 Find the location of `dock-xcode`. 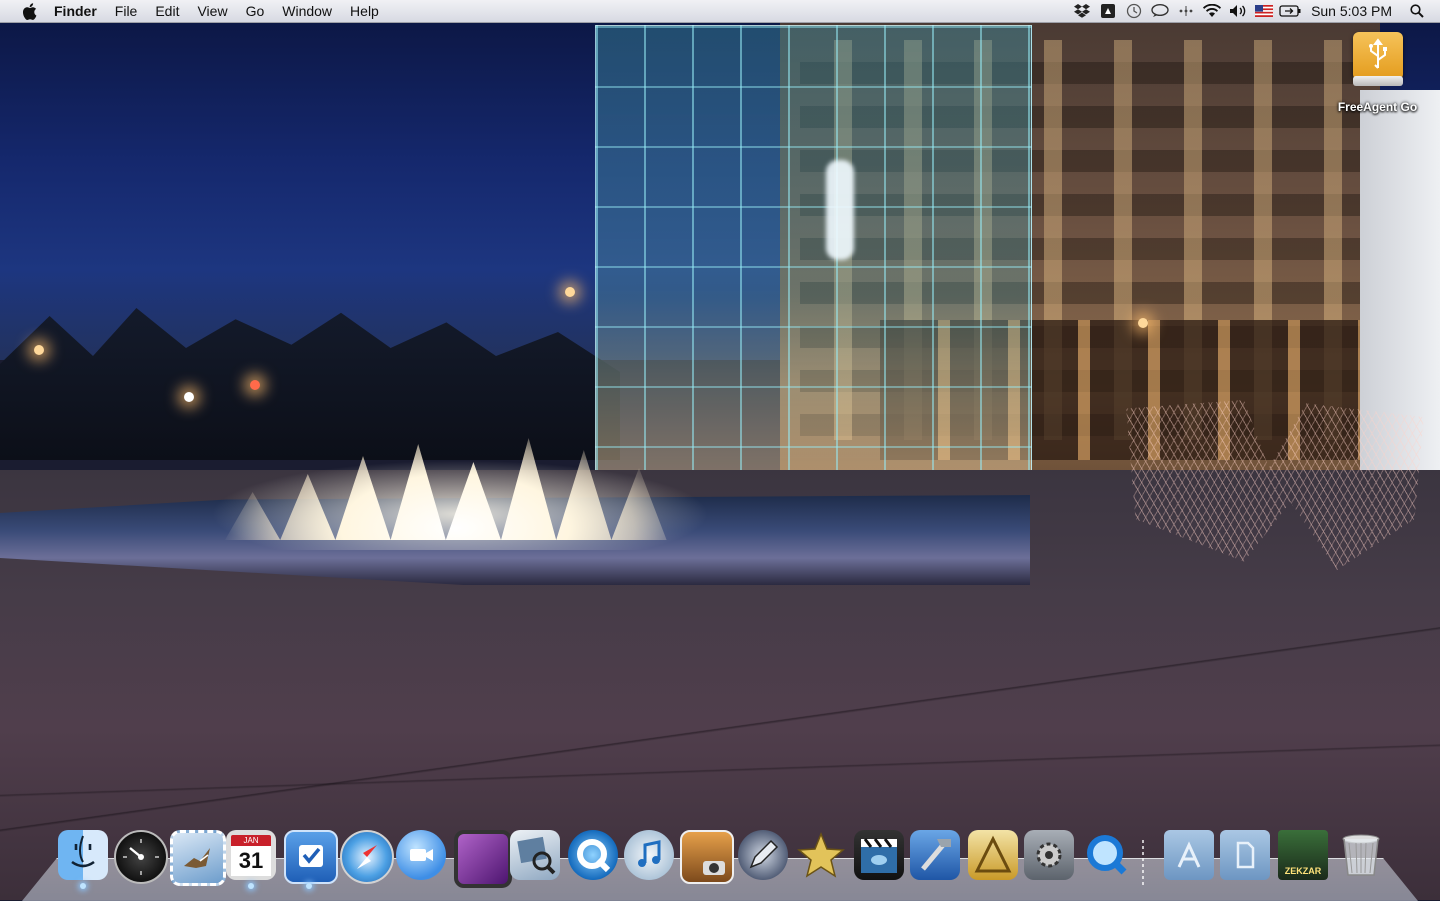

dock-xcode is located at coordinates (935, 855).